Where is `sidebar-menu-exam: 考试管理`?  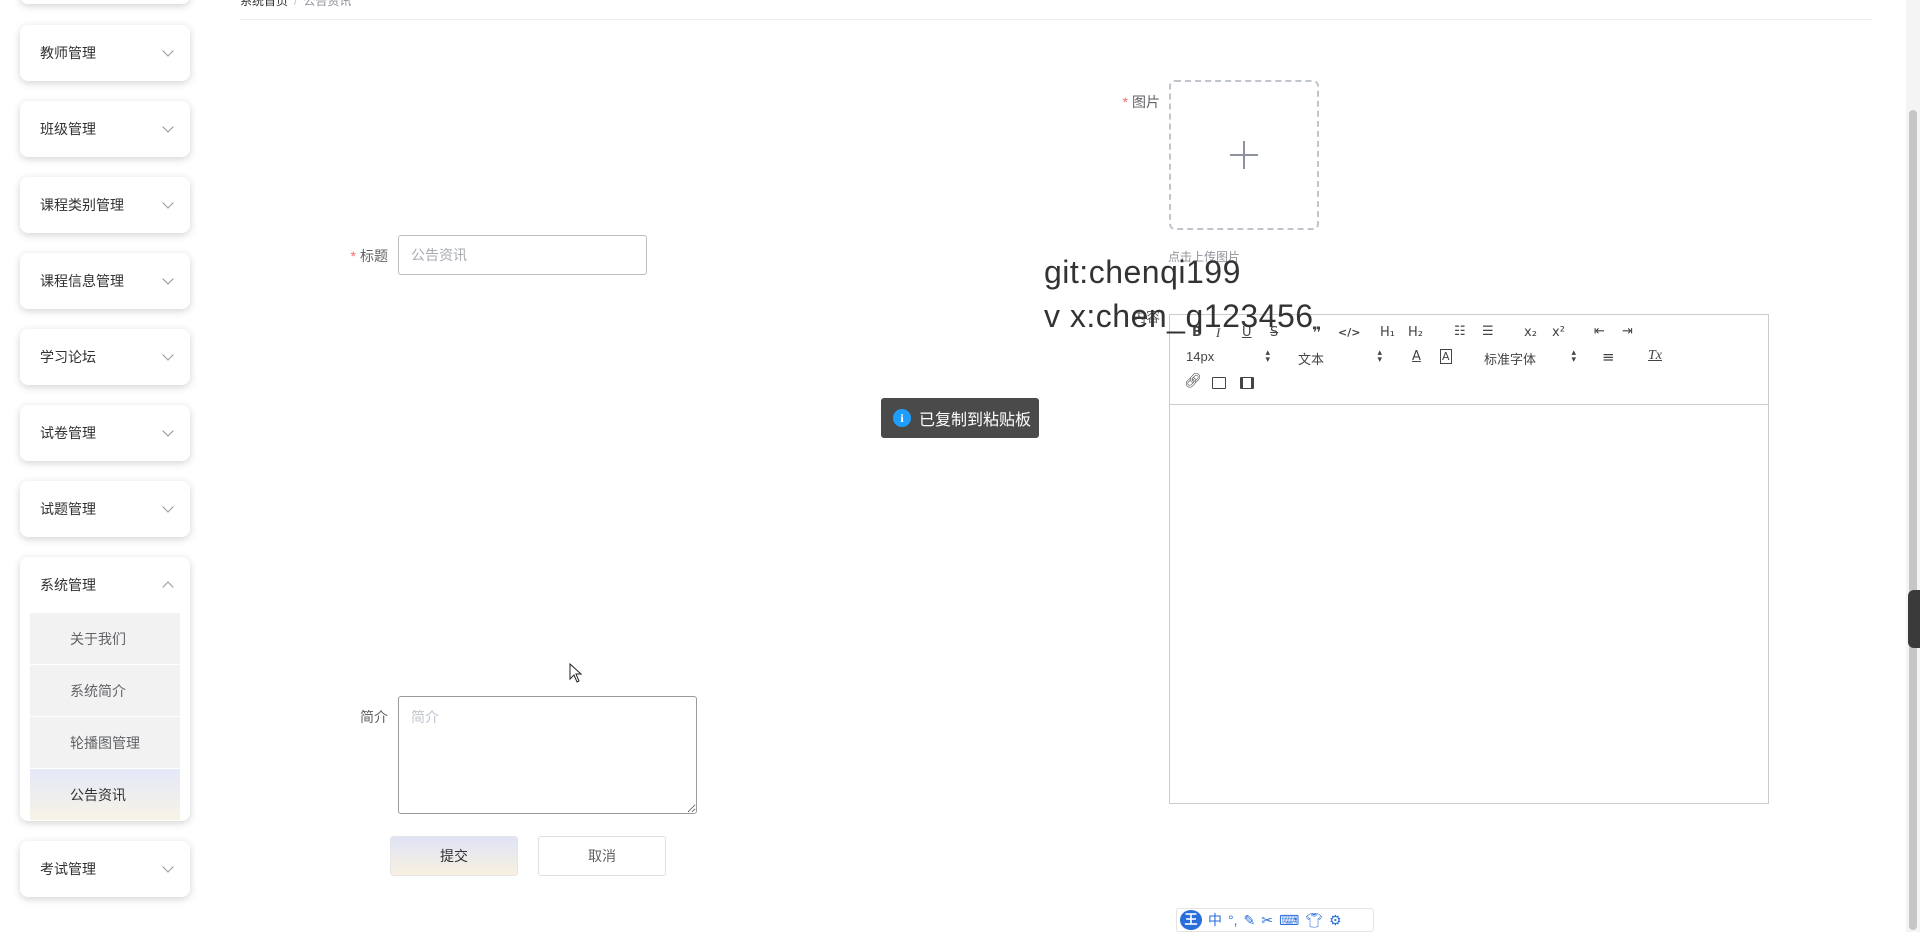 sidebar-menu-exam: 考试管理 is located at coordinates (105, 869).